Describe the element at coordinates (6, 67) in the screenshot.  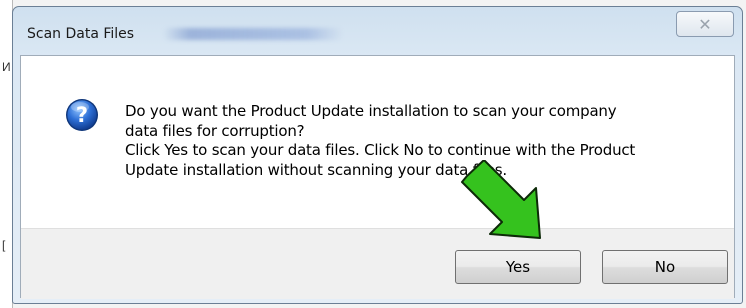
I see `background-mark: И` at that location.